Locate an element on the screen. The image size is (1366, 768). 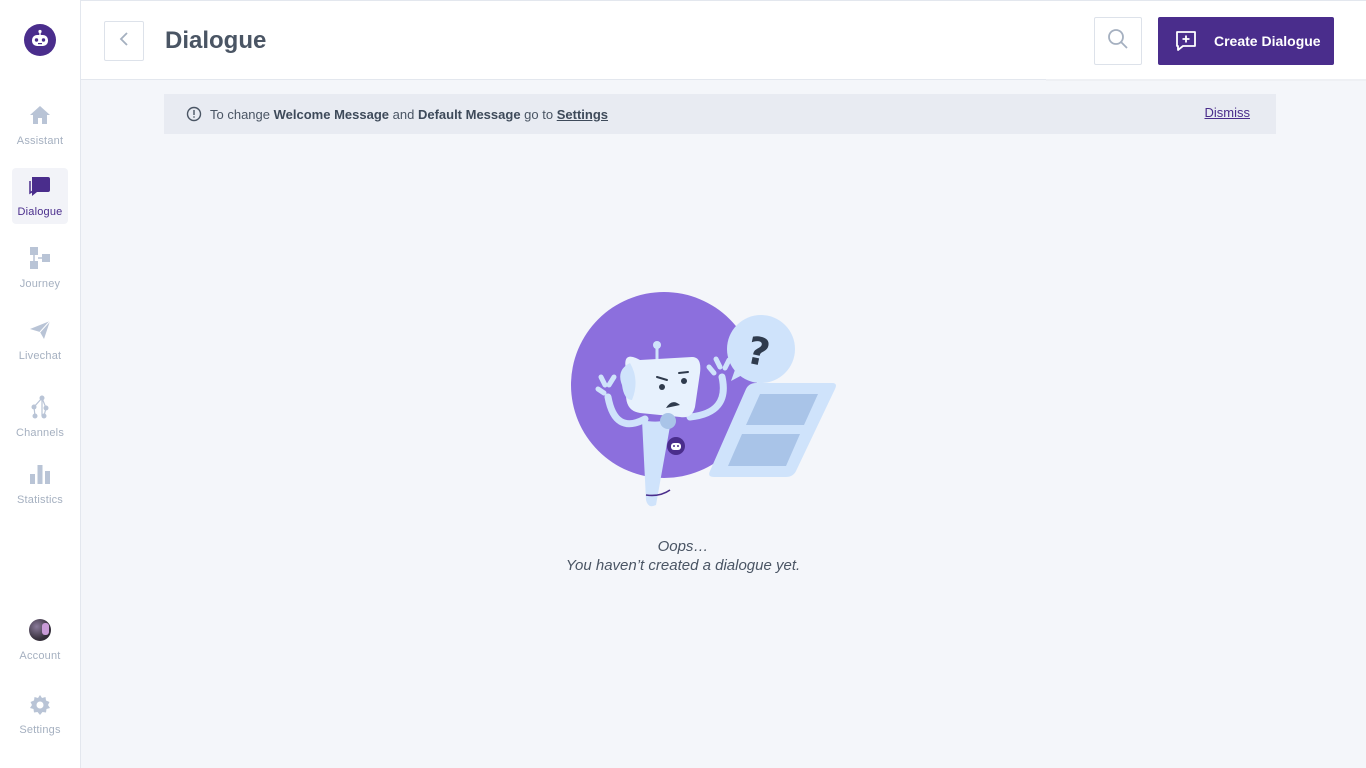
info-icon is located at coordinates (194, 114).